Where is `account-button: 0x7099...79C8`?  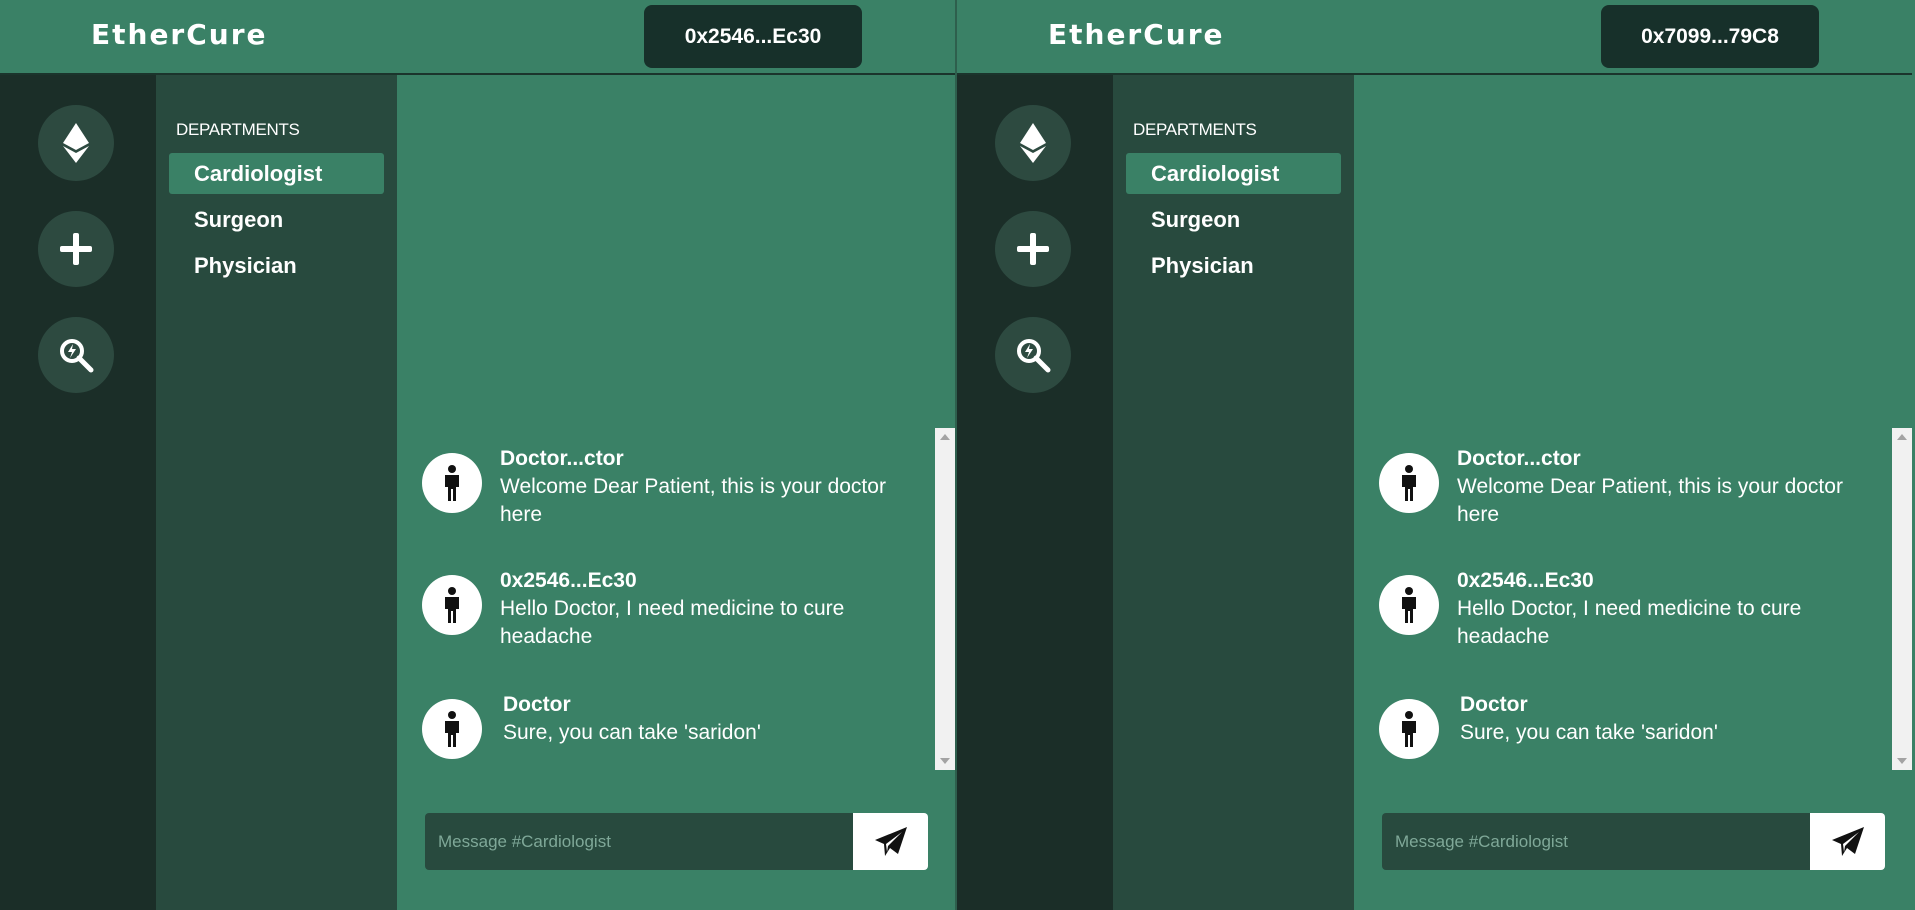
account-button: 0x7099...79C8 is located at coordinates (1710, 36).